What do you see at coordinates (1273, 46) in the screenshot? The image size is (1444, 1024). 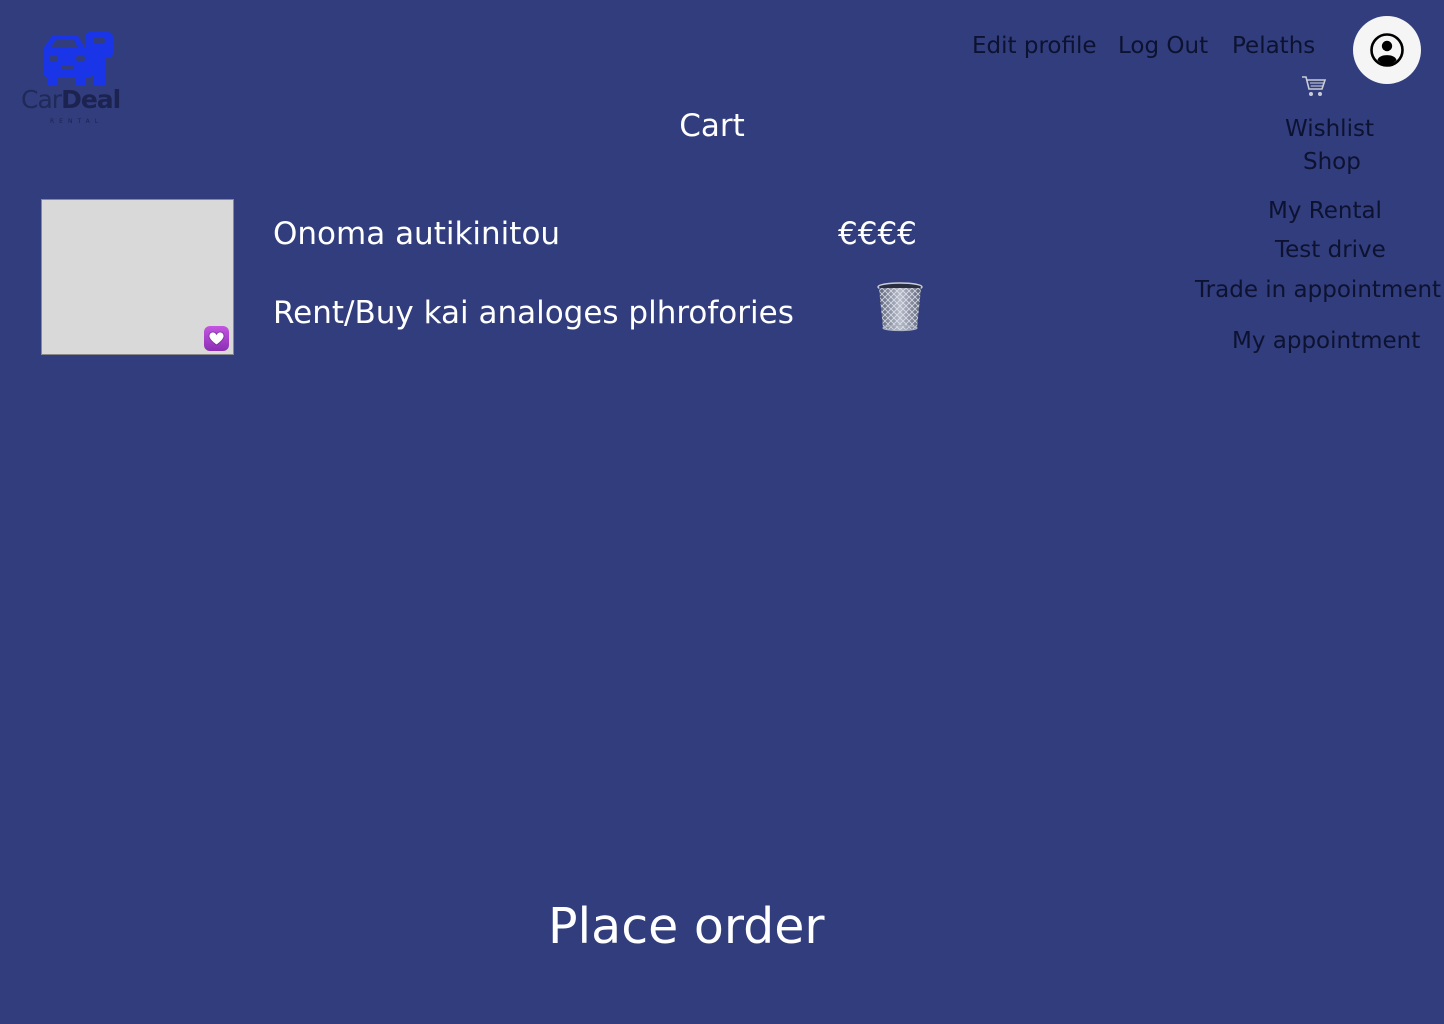 I see `pelaths-link: Pelaths` at bounding box center [1273, 46].